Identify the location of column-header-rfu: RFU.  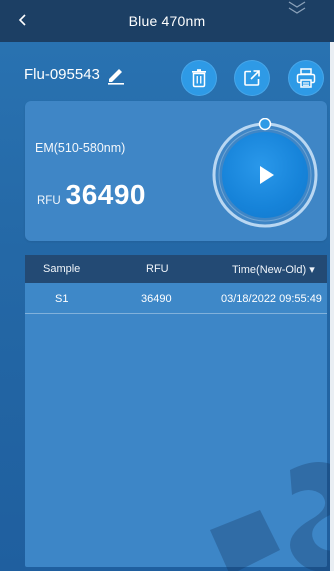
(157, 269).